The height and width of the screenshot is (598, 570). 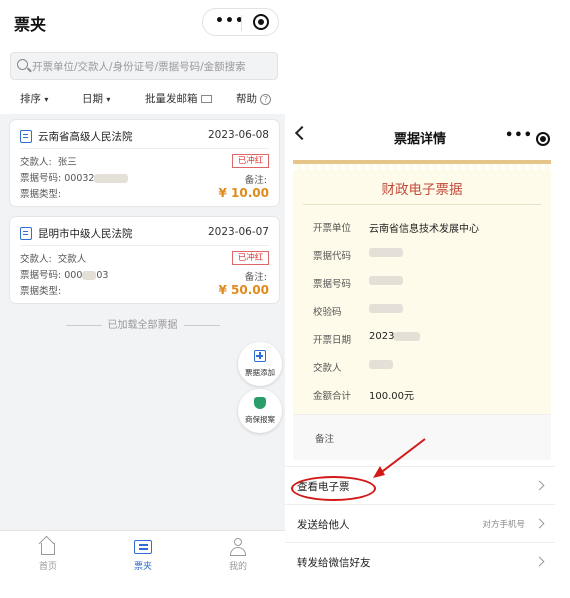 I want to click on search-placeholder: 开票单位/交款人/身份证号/票据号码/金额搜索, so click(x=139, y=67).